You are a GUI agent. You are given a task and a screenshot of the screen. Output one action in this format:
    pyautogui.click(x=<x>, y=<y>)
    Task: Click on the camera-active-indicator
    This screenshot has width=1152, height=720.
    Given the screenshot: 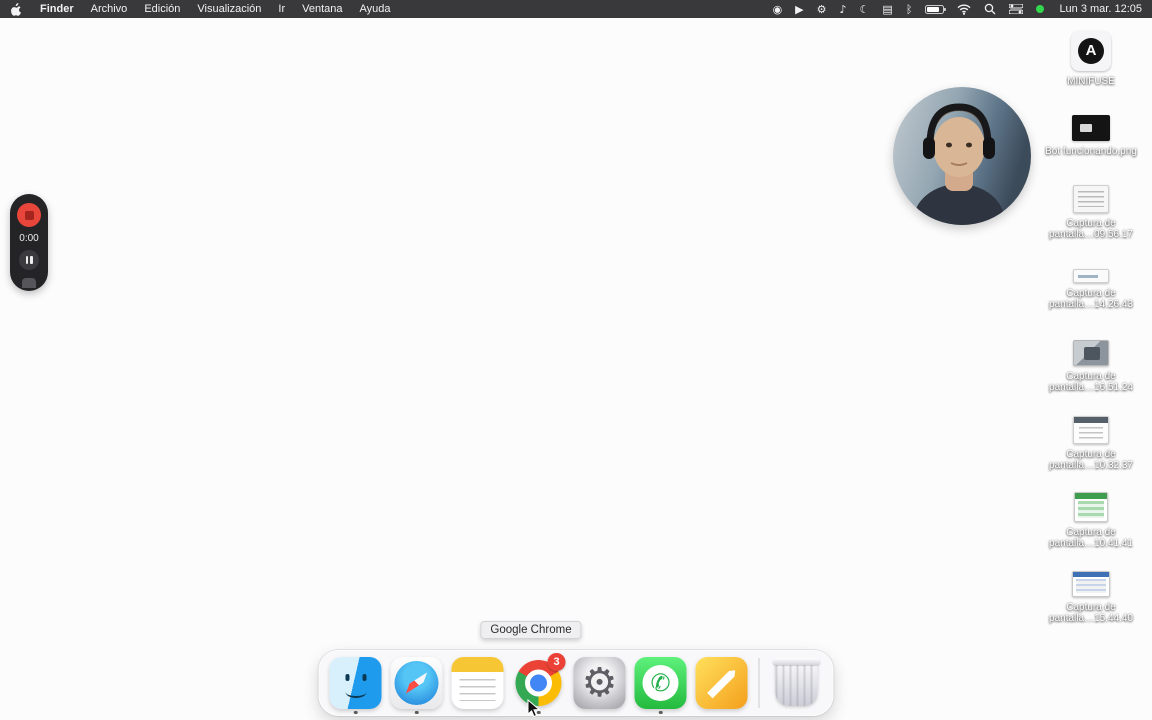 What is the action you would take?
    pyautogui.click(x=1040, y=9)
    